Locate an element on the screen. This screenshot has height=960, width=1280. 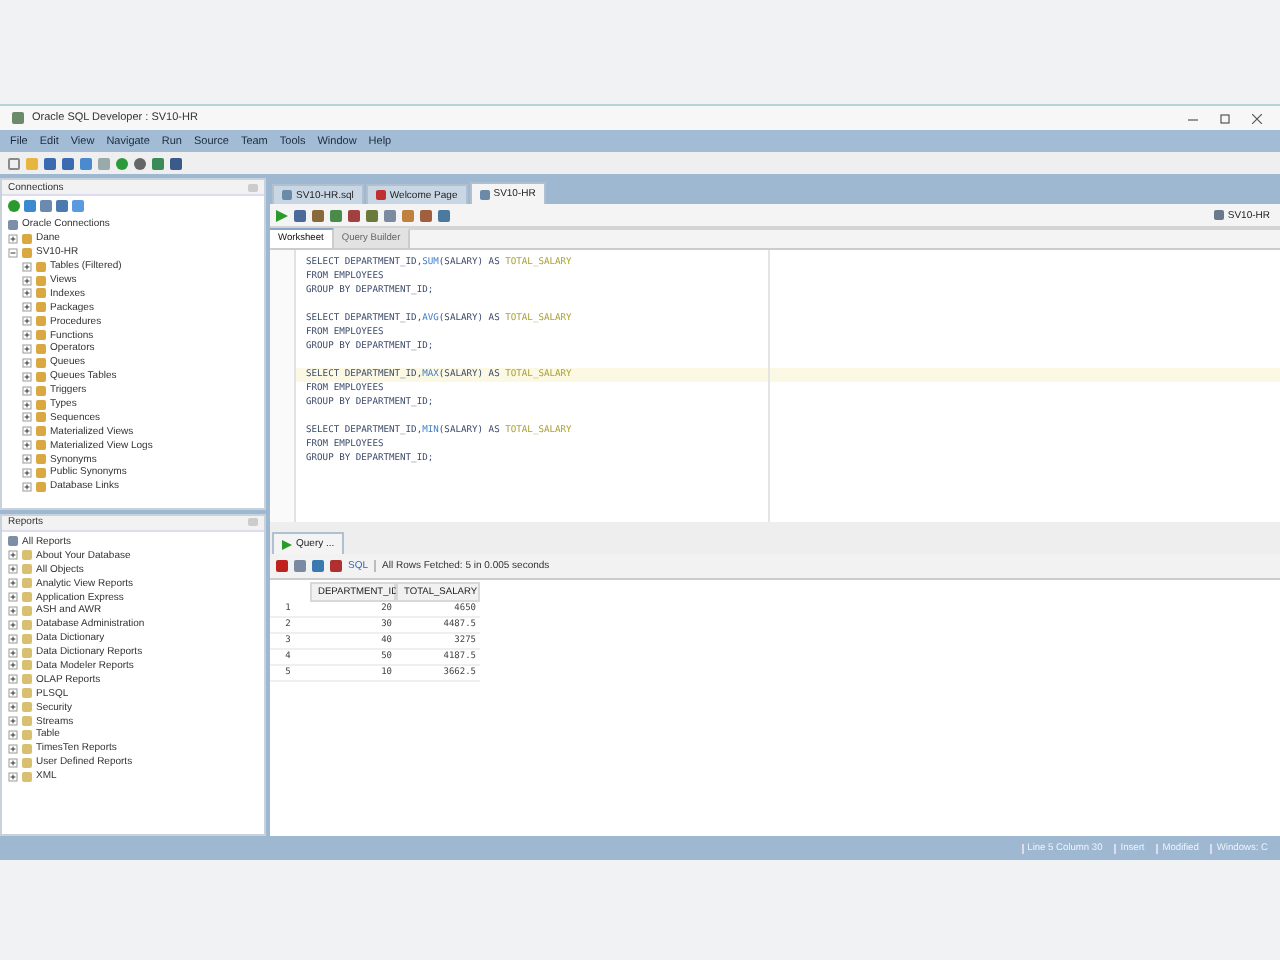
close-icon is located at coordinates (1256, 118).